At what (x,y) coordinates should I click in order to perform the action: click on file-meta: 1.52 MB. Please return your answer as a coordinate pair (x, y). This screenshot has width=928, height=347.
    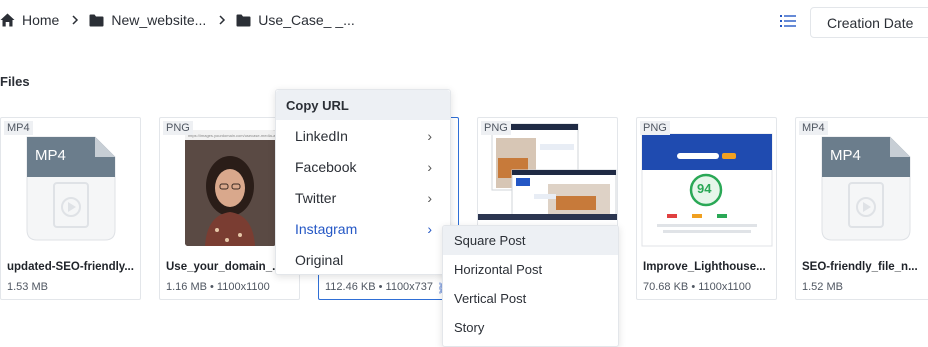
    Looking at the image, I should click on (822, 287).